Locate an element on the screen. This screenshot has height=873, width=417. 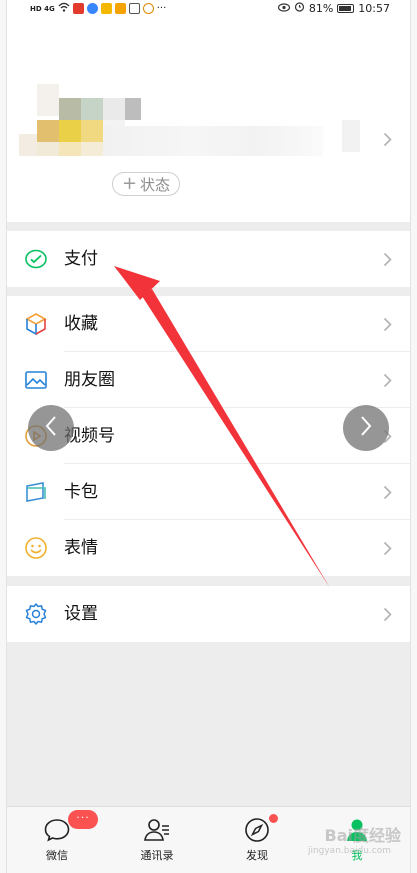
wechat-pay-icon is located at coordinates (36, 259).